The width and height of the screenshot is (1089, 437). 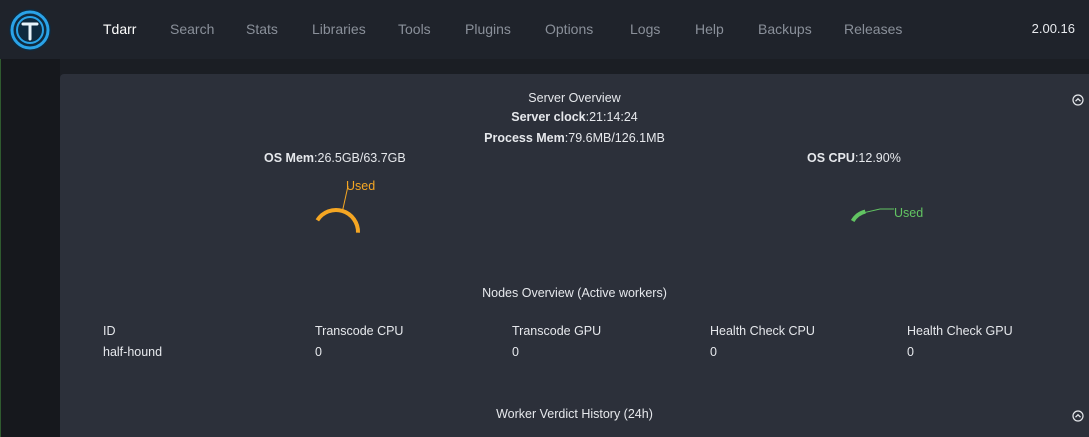 What do you see at coordinates (119, 29) in the screenshot?
I see `nav-item-tdarr: Tdarr` at bounding box center [119, 29].